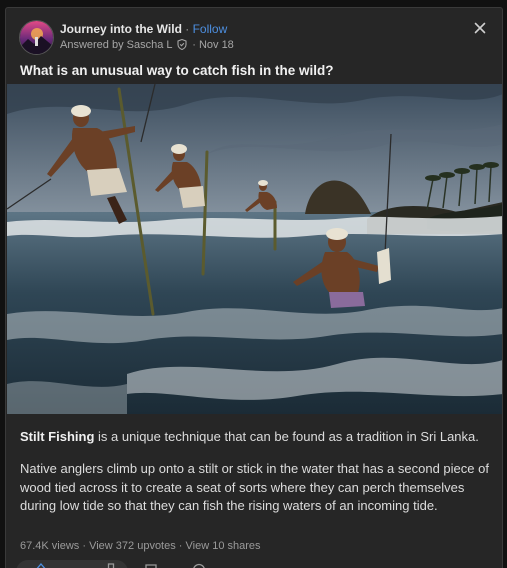 The image size is (507, 568). What do you see at coordinates (151, 565) in the screenshot?
I see `comment-icon` at bounding box center [151, 565].